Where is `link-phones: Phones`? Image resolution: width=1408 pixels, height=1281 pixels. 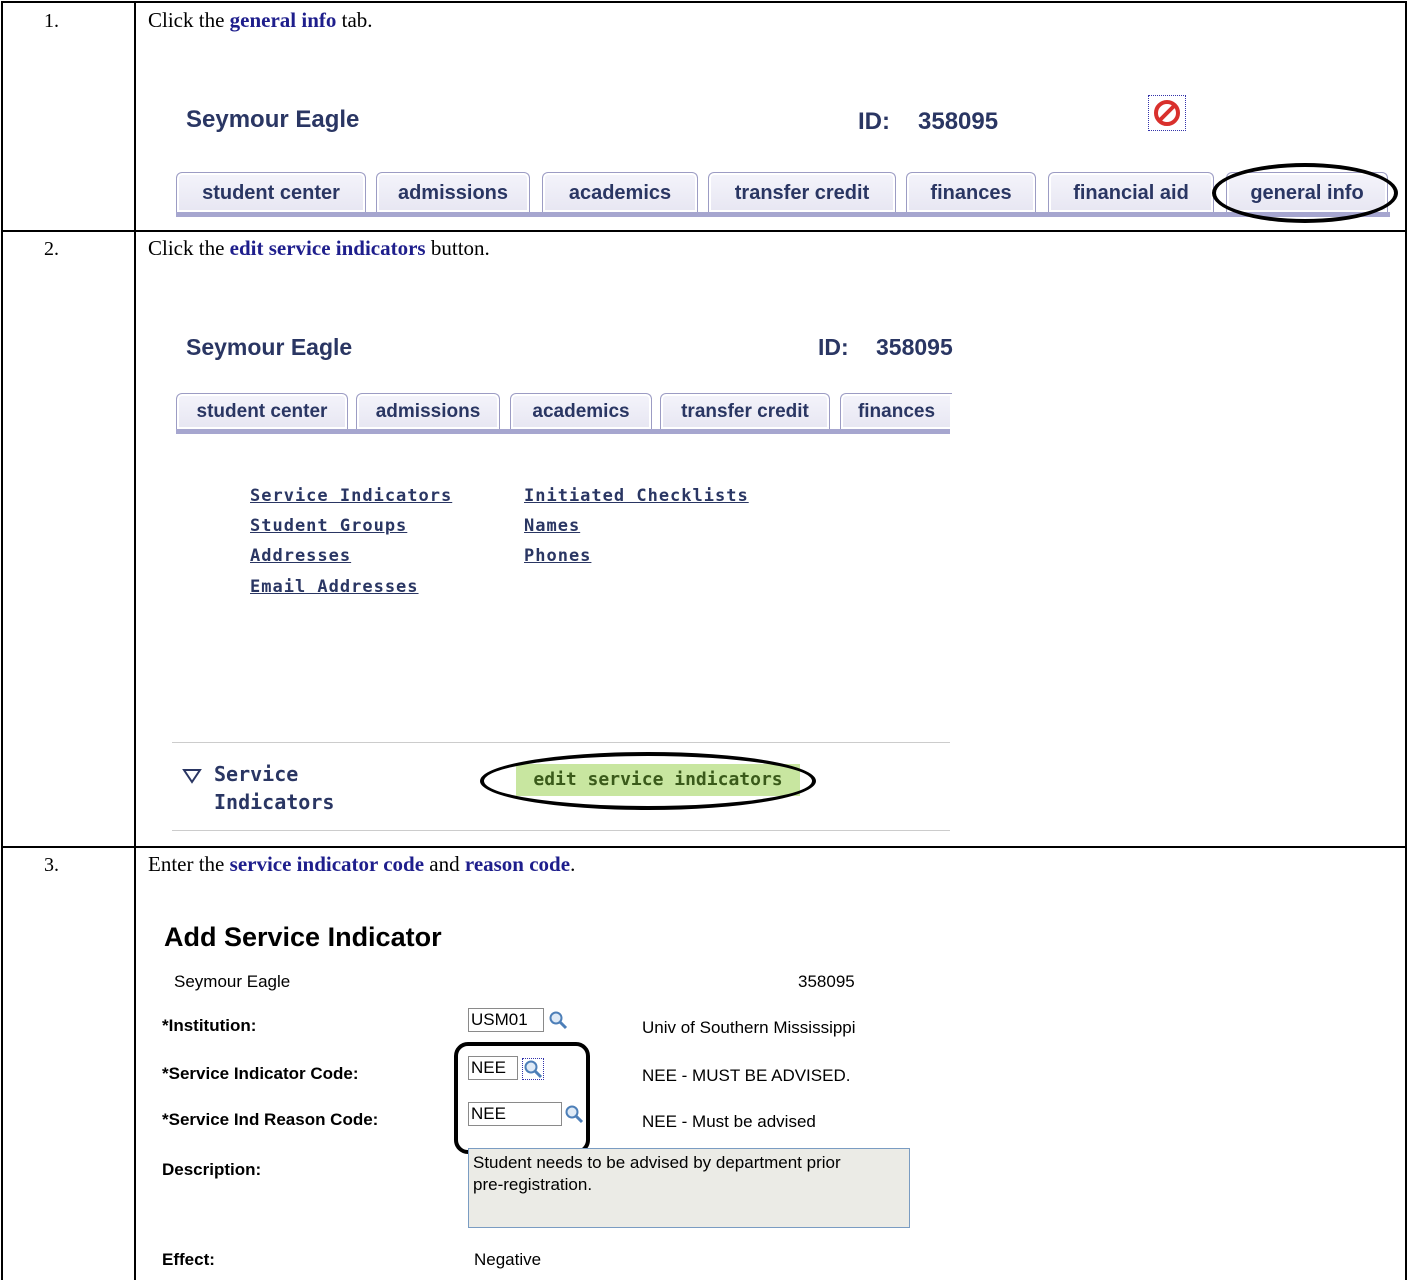 link-phones: Phones is located at coordinates (557, 556).